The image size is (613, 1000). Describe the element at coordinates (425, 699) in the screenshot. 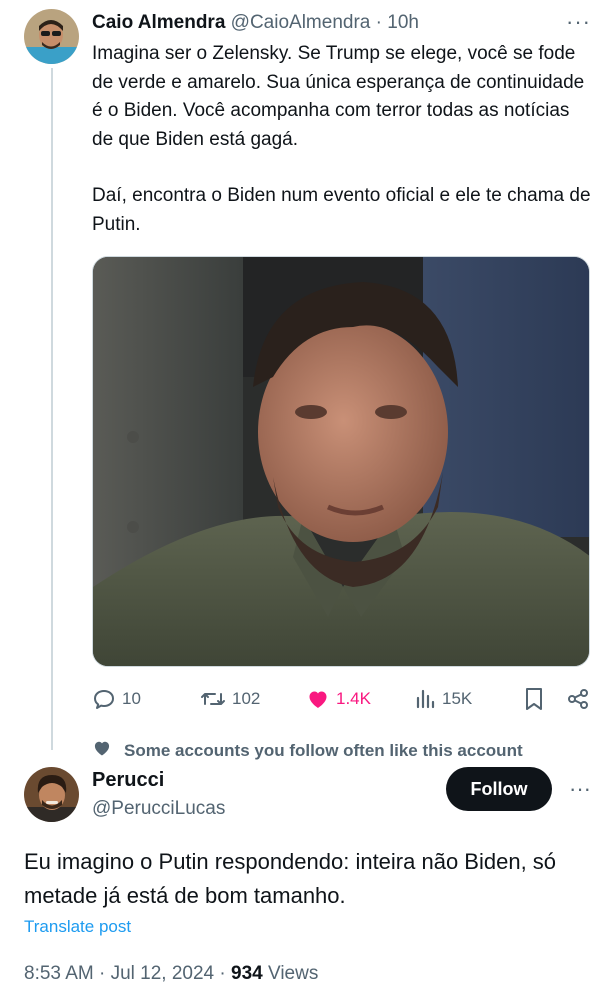

I see `views-icon` at that location.